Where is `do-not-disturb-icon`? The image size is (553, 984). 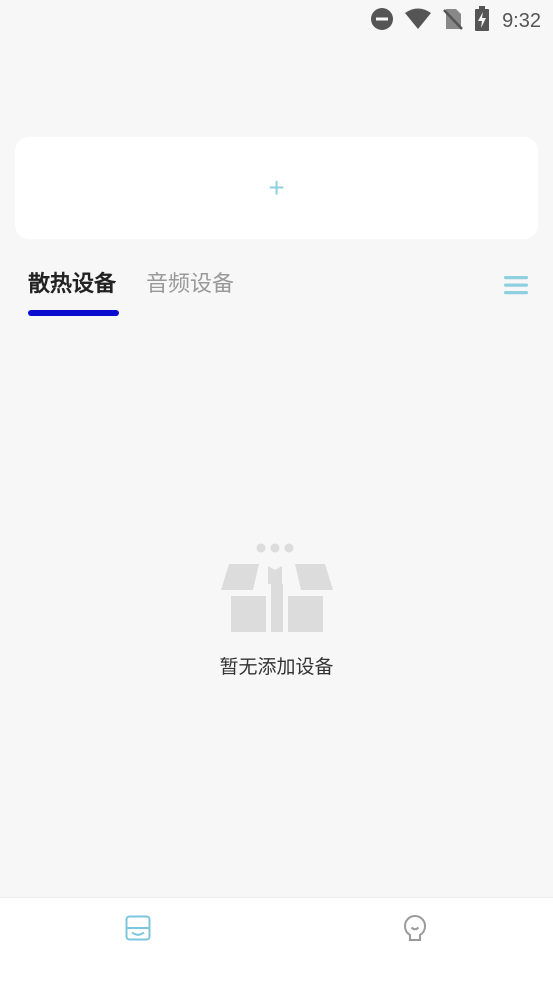
do-not-disturb-icon is located at coordinates (382, 21).